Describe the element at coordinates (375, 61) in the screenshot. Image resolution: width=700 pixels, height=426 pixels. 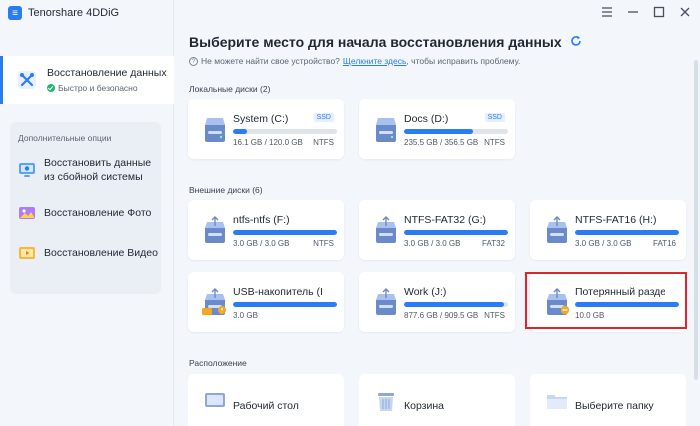
I see `fix-problem-link: Щелкните здесь` at that location.